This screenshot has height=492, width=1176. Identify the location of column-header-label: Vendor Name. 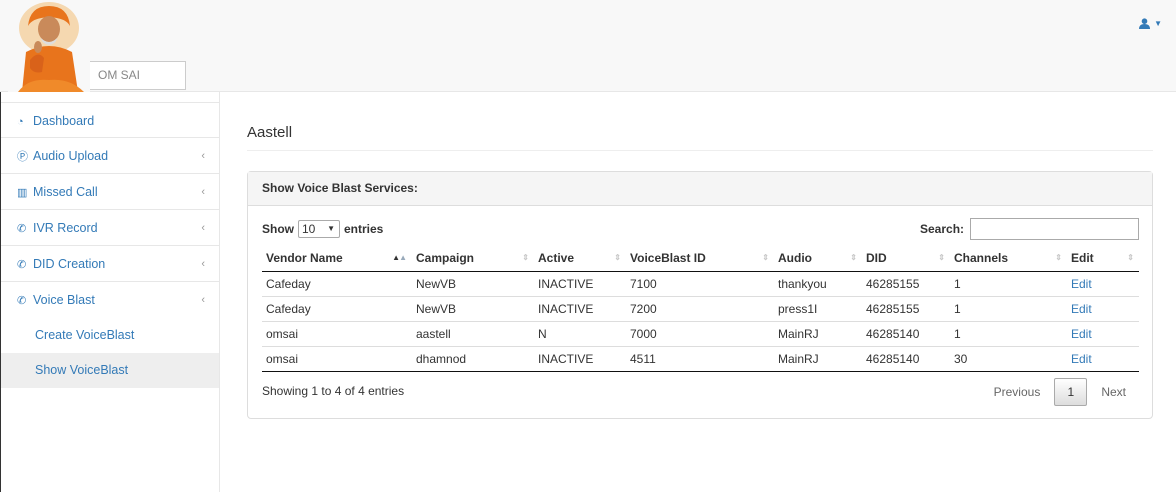
(304, 258).